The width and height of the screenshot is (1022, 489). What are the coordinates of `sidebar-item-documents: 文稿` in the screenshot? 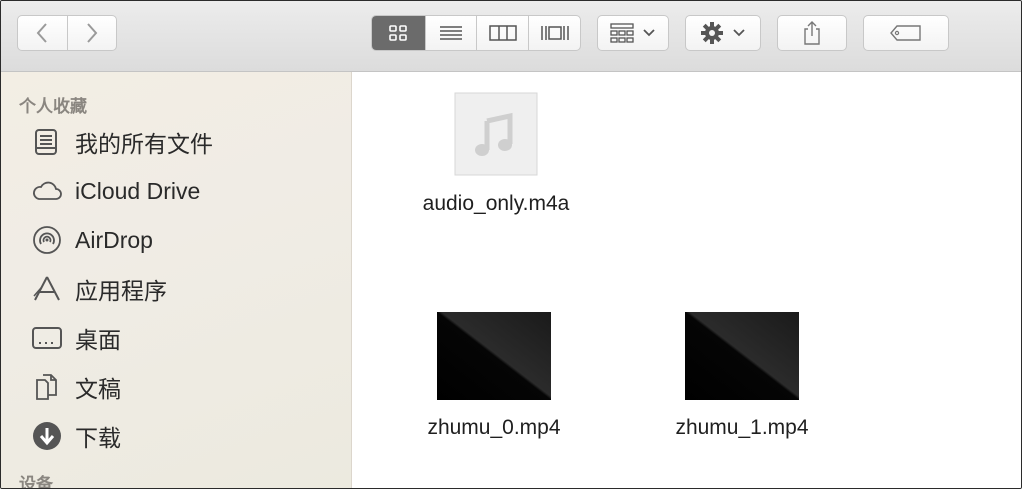 It's located at (76, 387).